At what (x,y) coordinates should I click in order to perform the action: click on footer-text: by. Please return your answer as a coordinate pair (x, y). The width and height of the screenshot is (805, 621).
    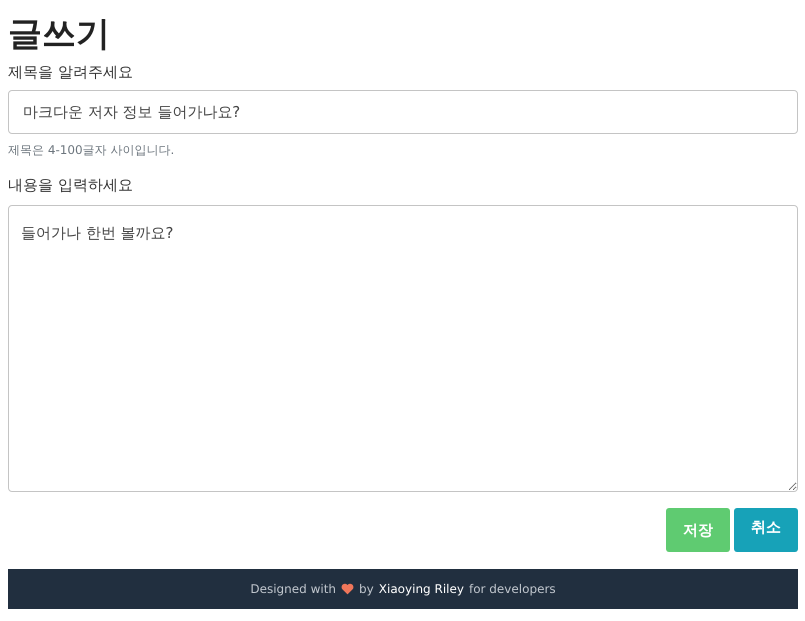
    Looking at the image, I should click on (366, 589).